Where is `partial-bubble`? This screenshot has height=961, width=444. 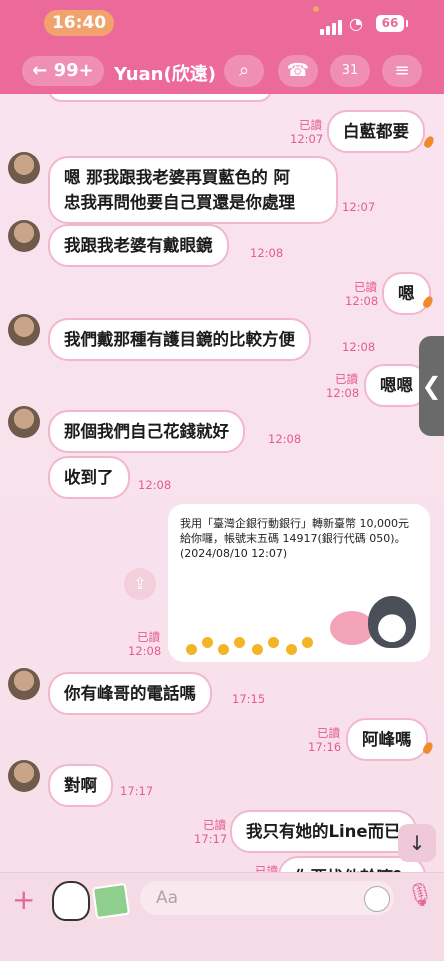 partial-bubble is located at coordinates (160, 98).